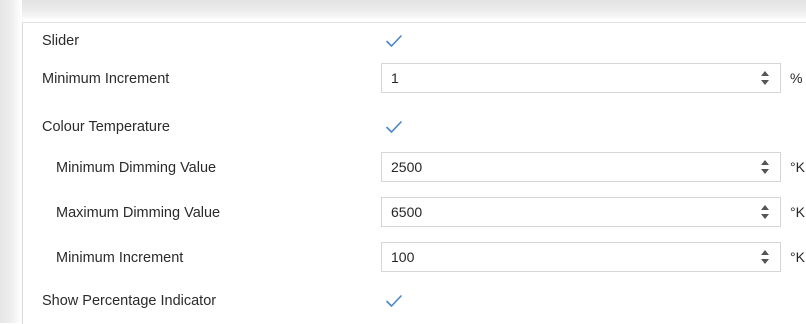 This screenshot has width=806, height=324. What do you see at coordinates (765, 257) in the screenshot?
I see `ct-min-increment-spinner` at bounding box center [765, 257].